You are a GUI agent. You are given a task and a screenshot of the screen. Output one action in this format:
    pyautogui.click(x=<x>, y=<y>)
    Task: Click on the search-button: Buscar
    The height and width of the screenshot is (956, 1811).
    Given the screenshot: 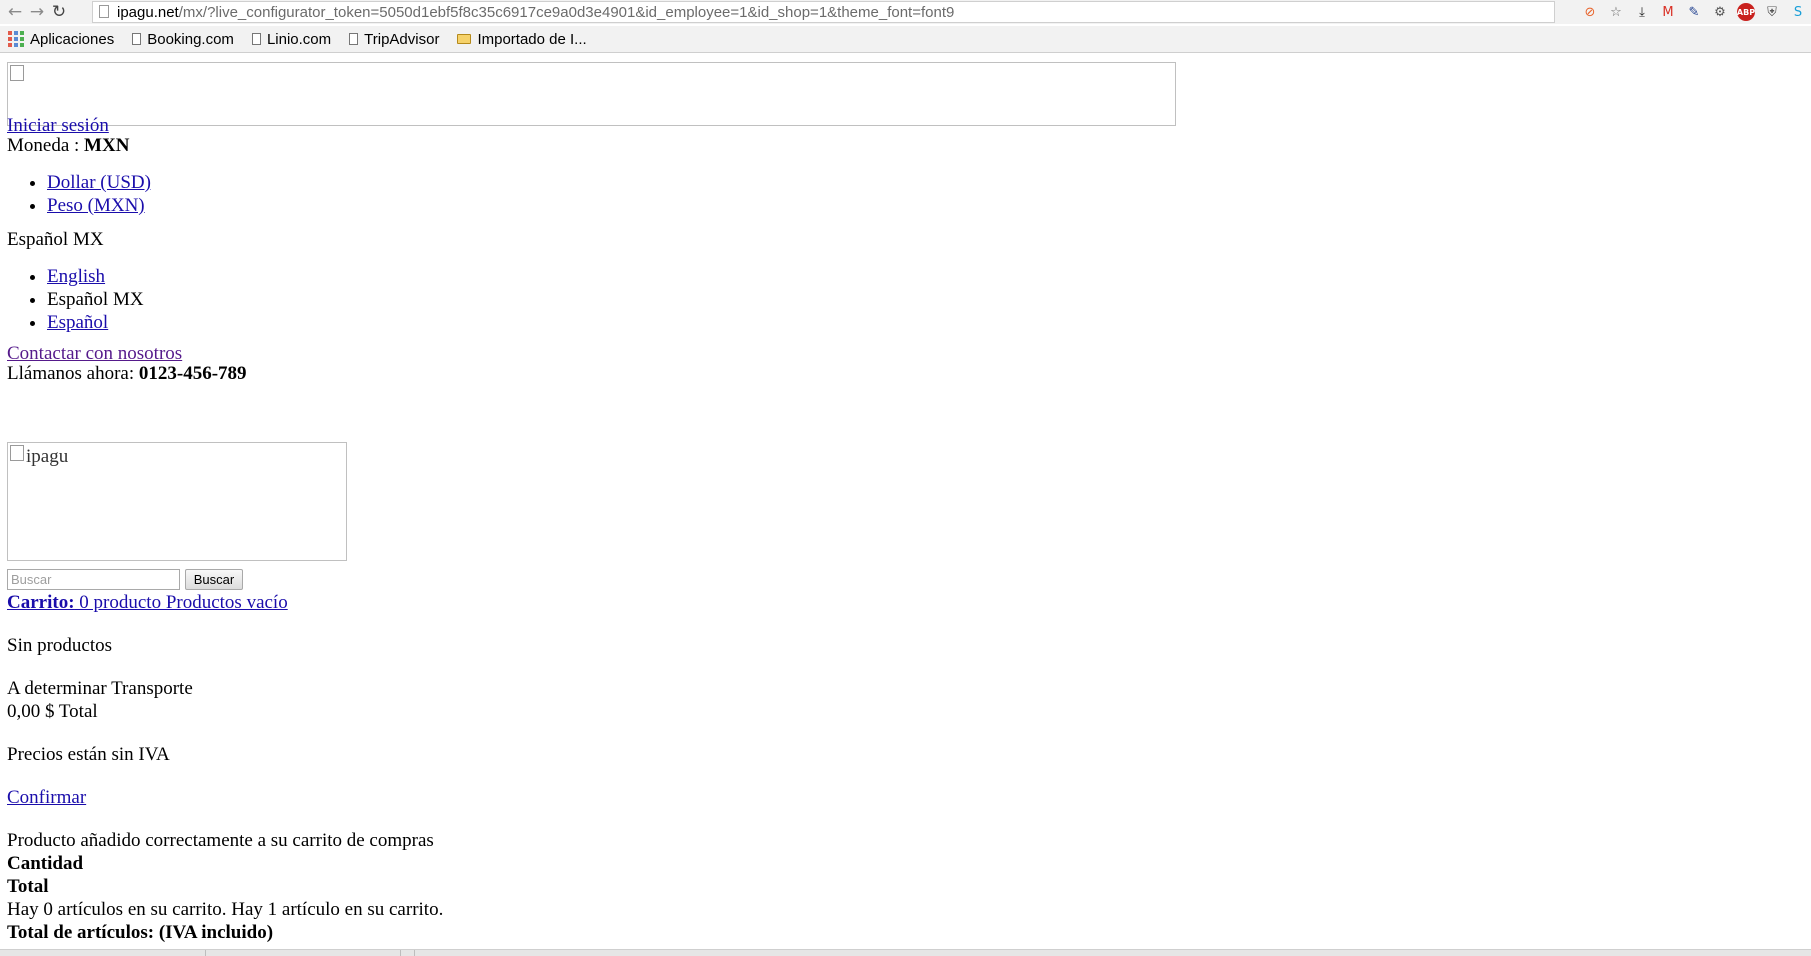 What is the action you would take?
    pyautogui.click(x=214, y=579)
    